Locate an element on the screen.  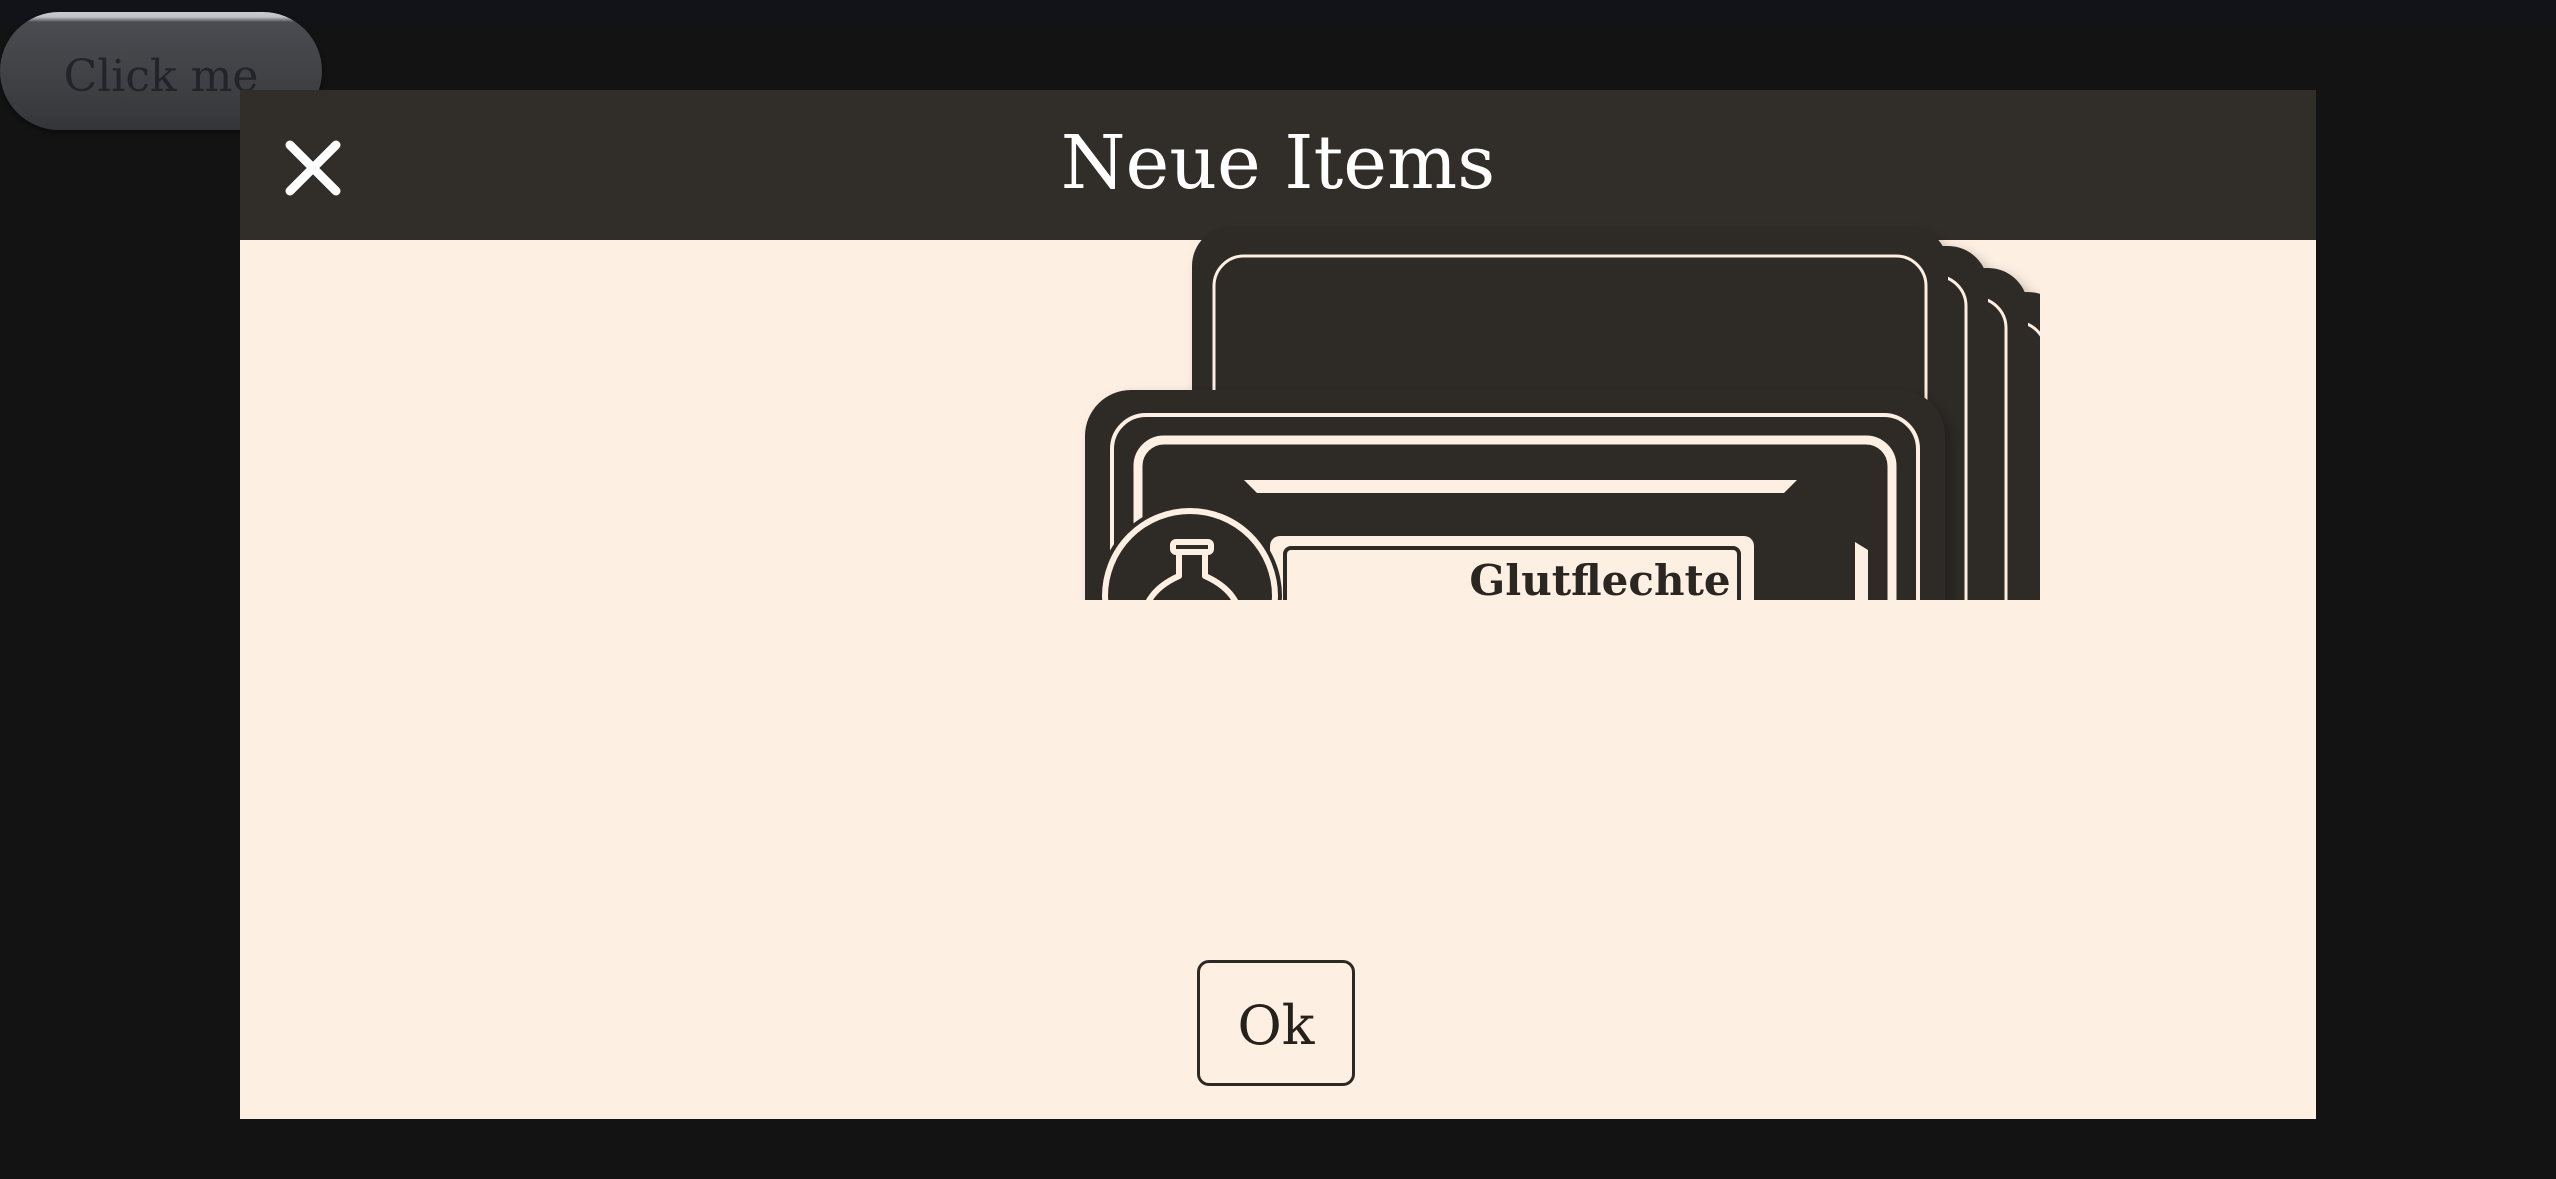
top-bar is located at coordinates (1278, 12).